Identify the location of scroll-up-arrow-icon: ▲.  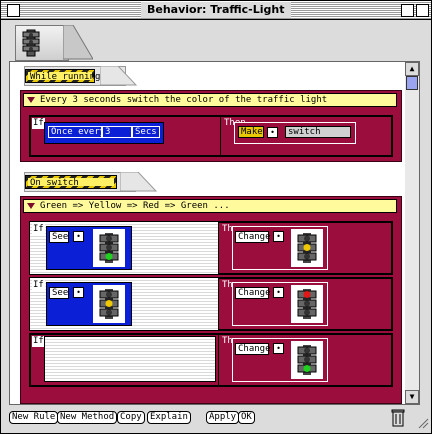
(412, 69).